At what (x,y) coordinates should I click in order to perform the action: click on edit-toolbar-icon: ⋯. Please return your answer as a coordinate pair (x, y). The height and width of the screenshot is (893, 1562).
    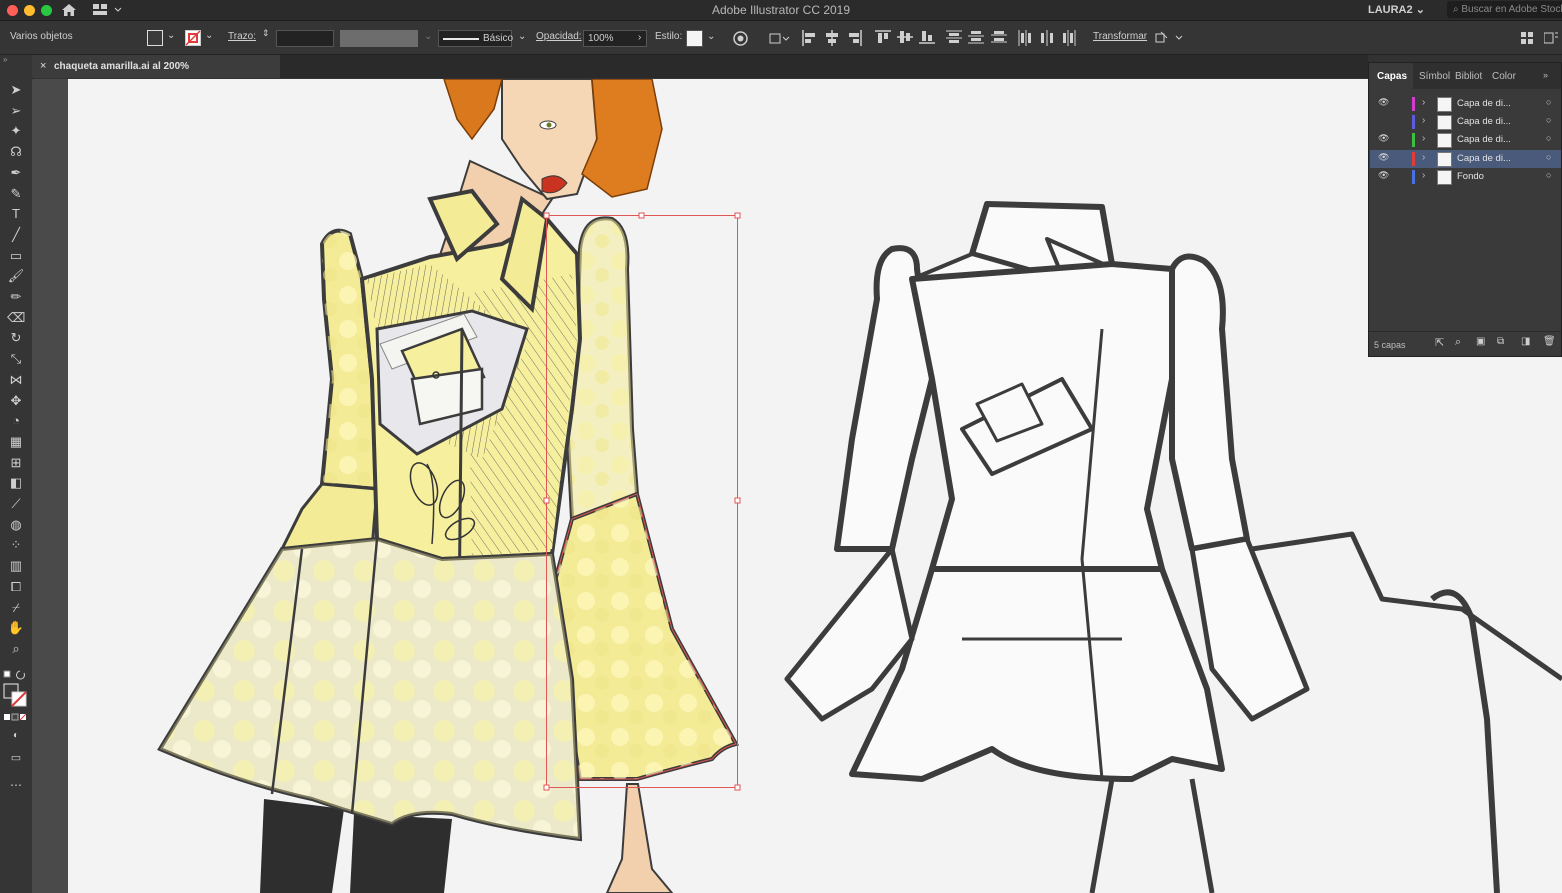
    Looking at the image, I should click on (16, 785).